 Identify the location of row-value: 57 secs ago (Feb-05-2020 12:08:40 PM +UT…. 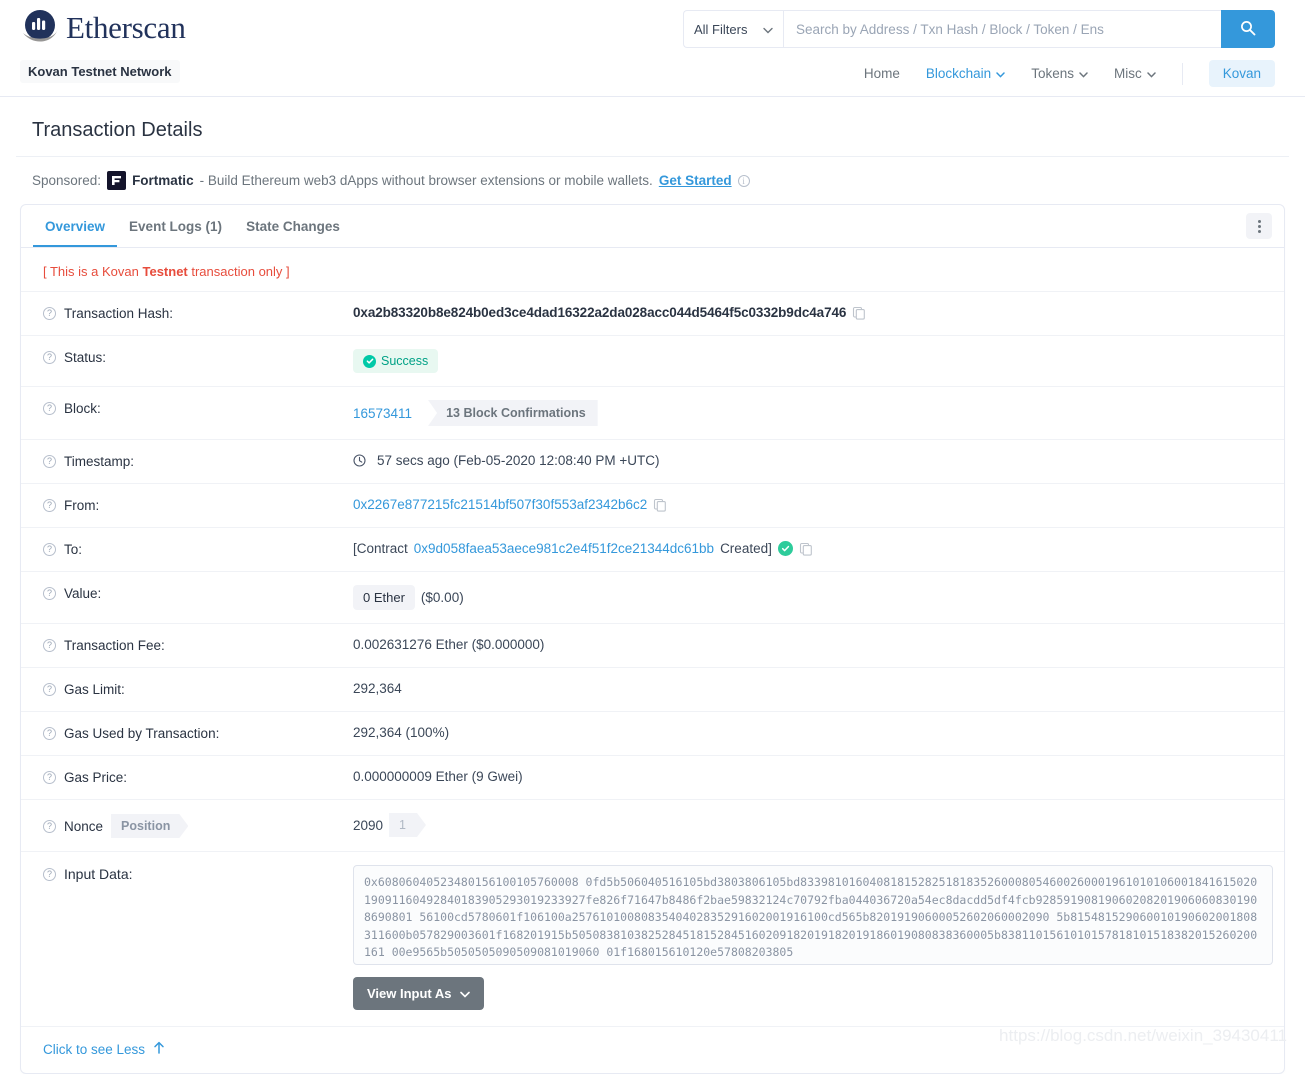
(807, 460).